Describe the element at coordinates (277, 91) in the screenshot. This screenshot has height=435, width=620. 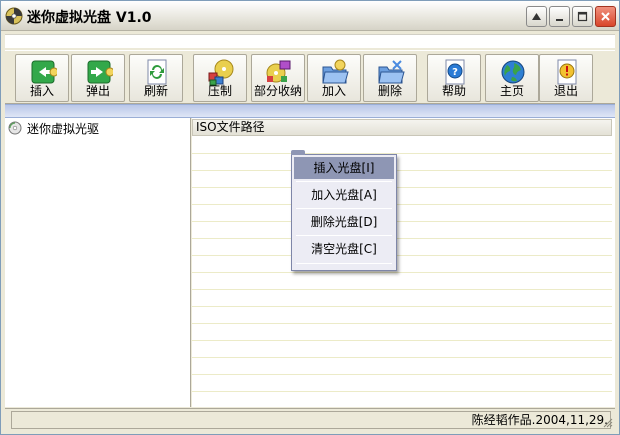
I see `partial-store-label: 部分收纳` at that location.